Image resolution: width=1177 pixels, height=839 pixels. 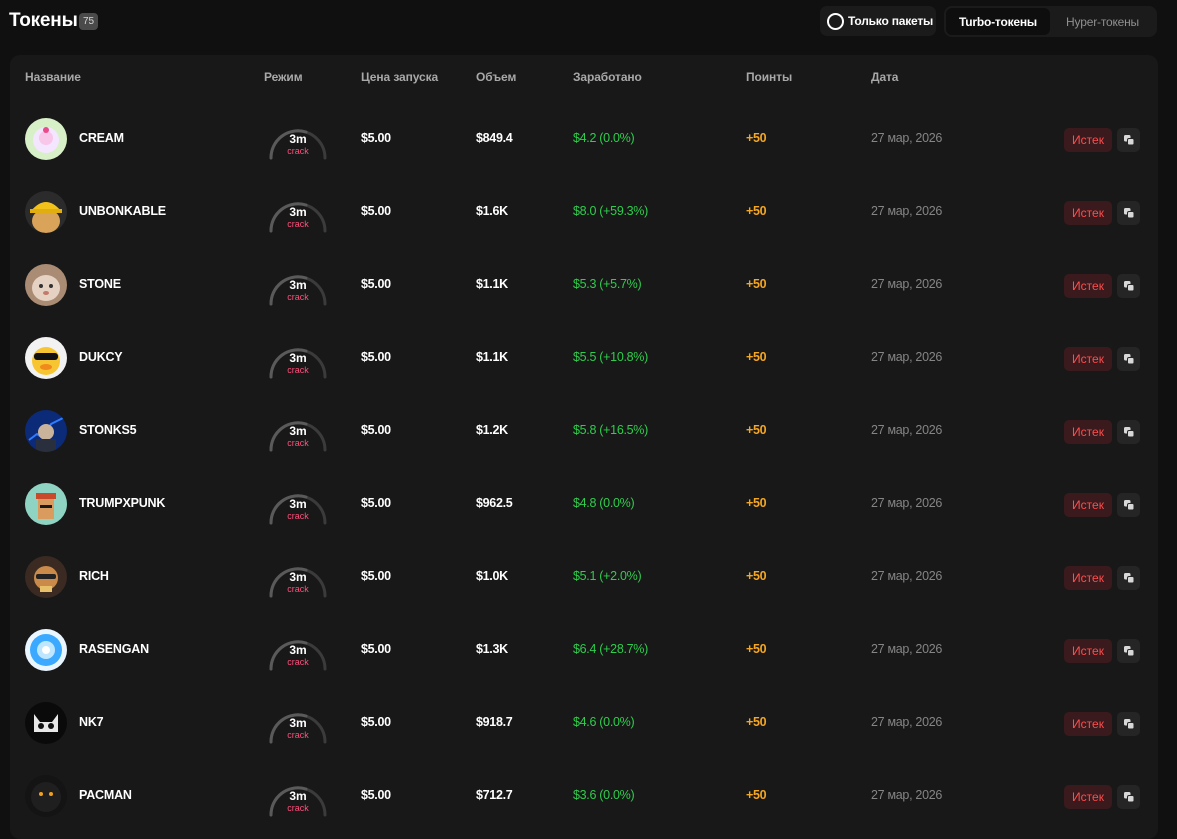 What do you see at coordinates (101, 357) in the screenshot?
I see `token-name: DUKCY` at bounding box center [101, 357].